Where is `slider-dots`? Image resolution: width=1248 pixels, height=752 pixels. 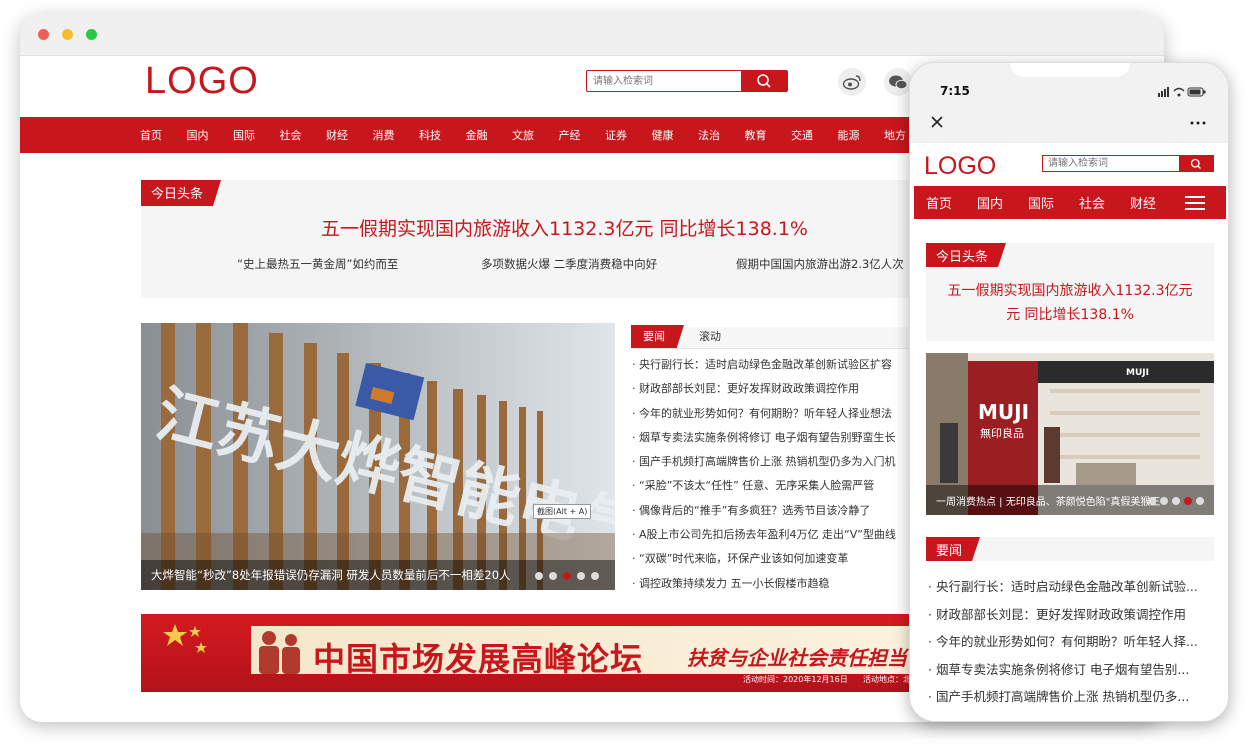
slider-dots is located at coordinates (567, 576).